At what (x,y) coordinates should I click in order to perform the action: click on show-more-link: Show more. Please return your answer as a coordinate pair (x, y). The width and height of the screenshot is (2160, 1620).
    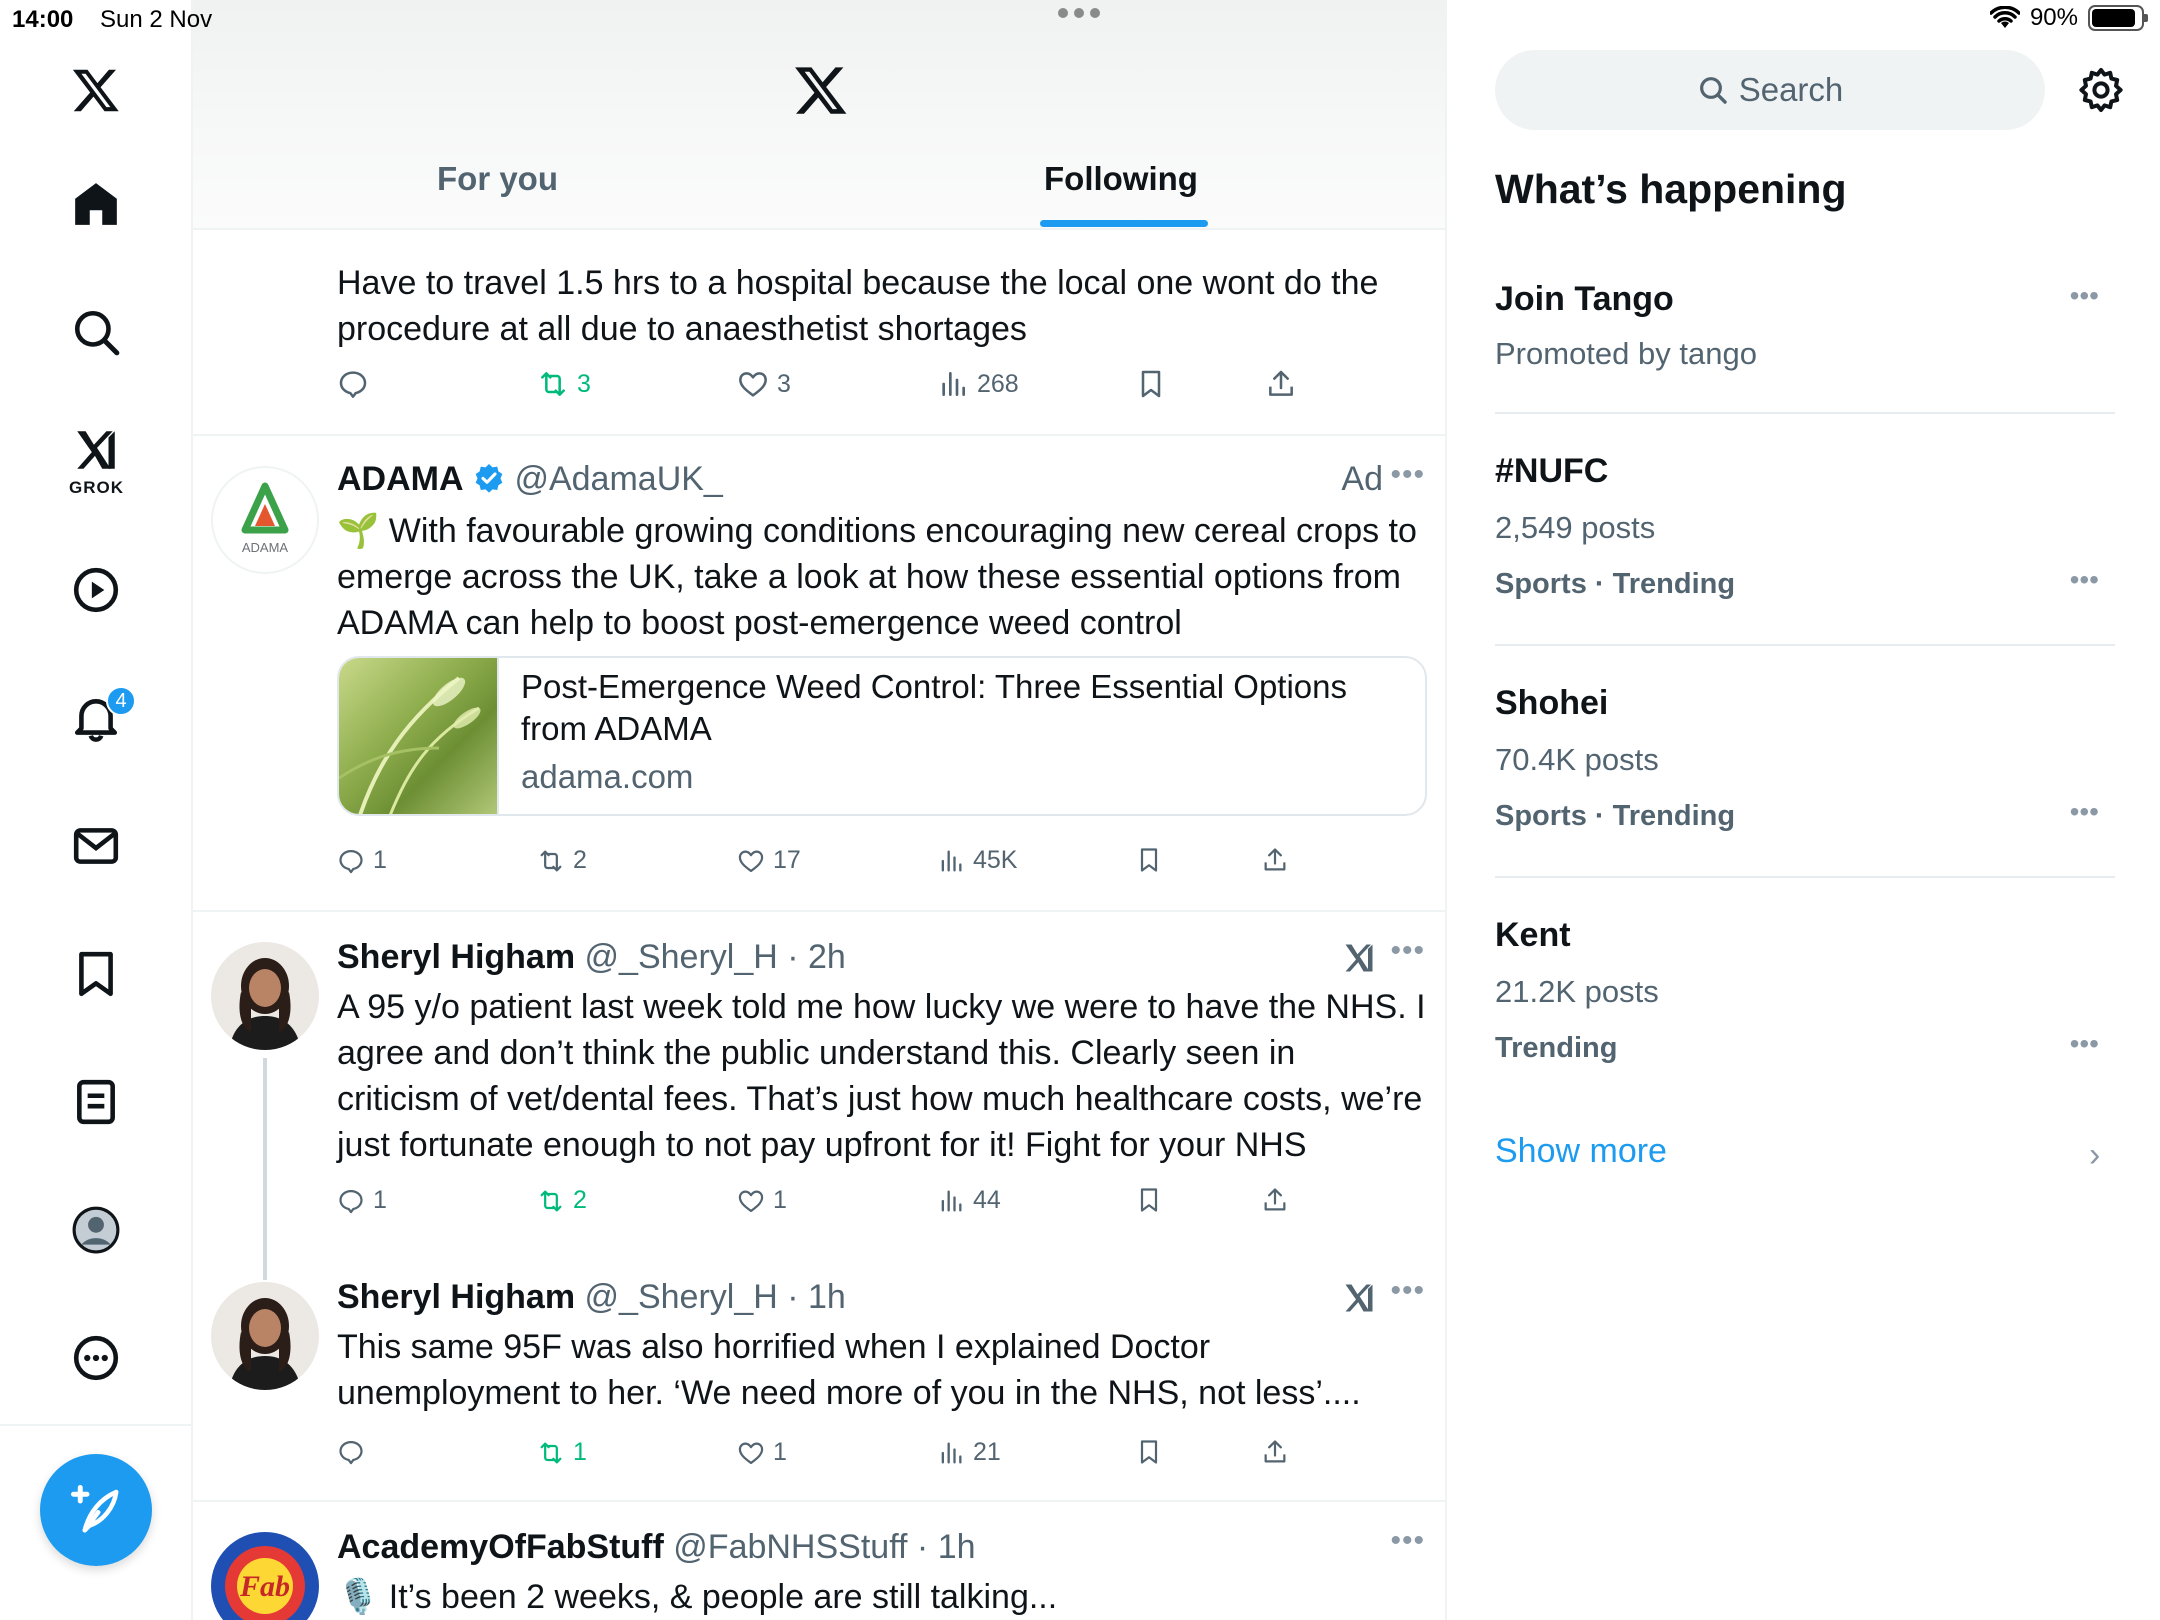
    Looking at the image, I should click on (1581, 1151).